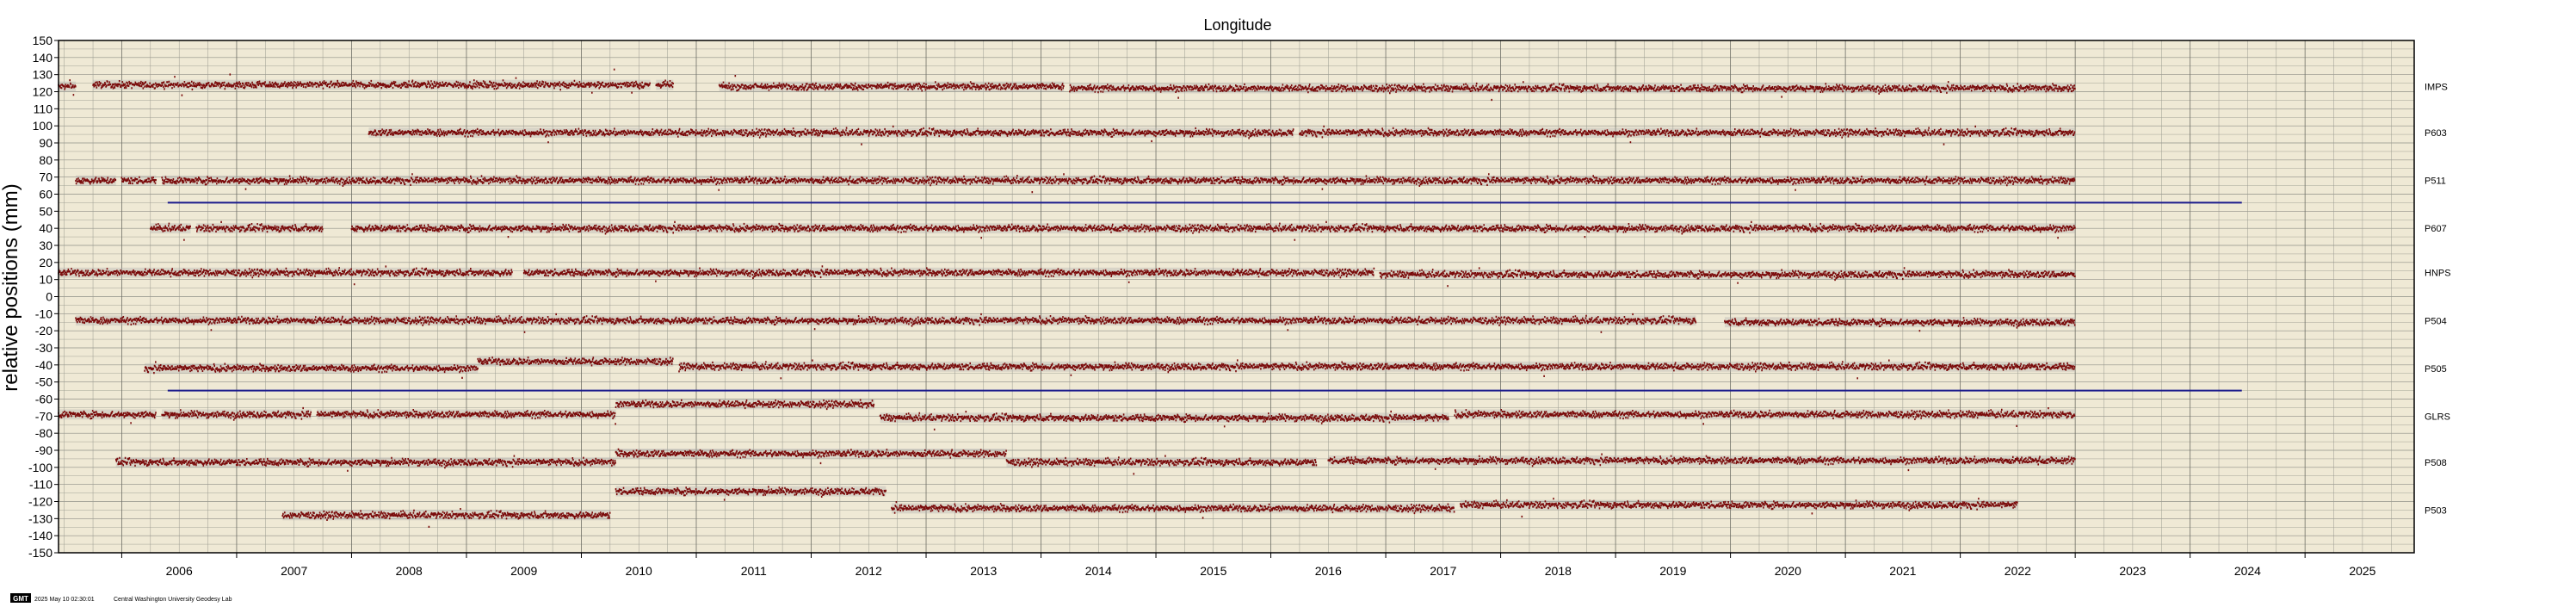 This screenshot has height=607, width=2576. What do you see at coordinates (869, 571) in the screenshot?
I see `x-tick-label: 2012` at bounding box center [869, 571].